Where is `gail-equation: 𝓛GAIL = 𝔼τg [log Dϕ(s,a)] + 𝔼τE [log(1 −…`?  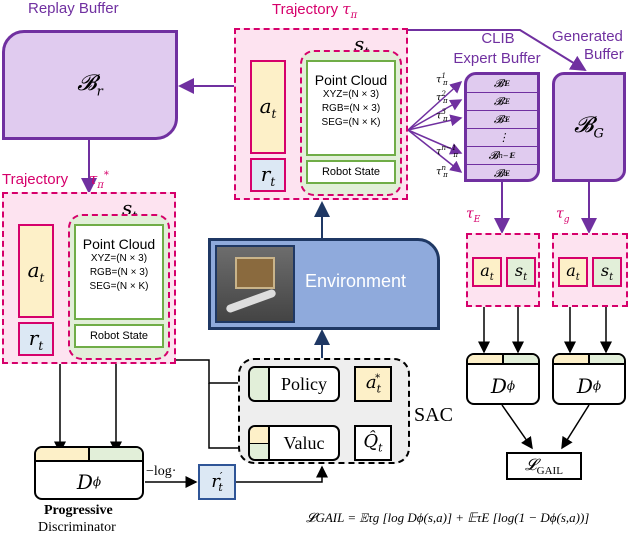 gail-equation: 𝓛GAIL = 𝔼τg [log Dϕ(s,a)] + 𝔼τE [log(1 −… is located at coordinates (448, 517).